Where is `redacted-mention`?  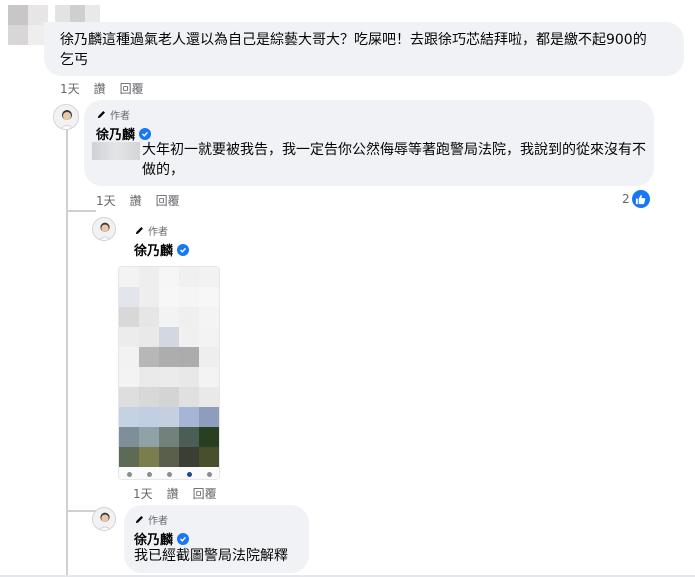 redacted-mention is located at coordinates (116, 151).